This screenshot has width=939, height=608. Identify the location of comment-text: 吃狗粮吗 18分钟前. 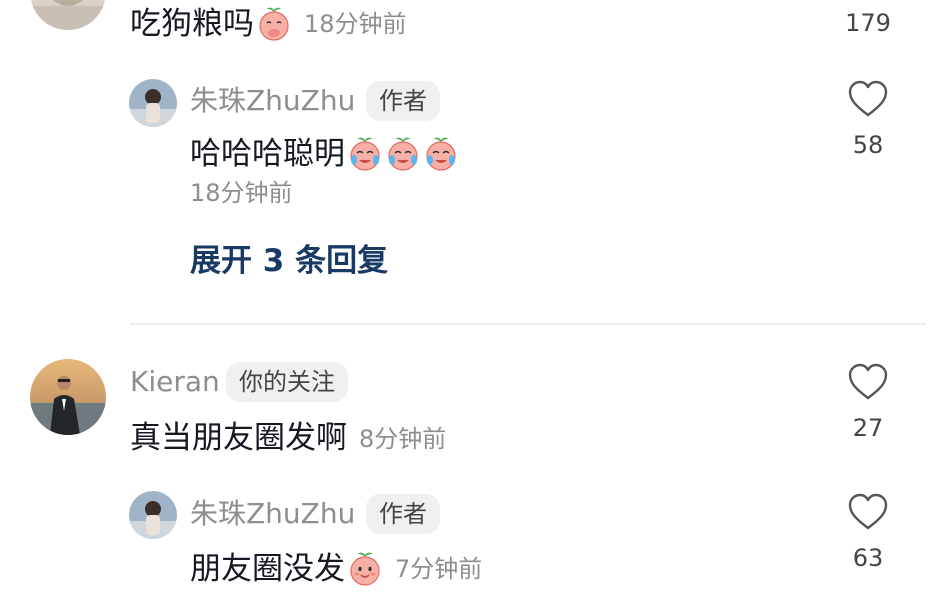
(268, 24).